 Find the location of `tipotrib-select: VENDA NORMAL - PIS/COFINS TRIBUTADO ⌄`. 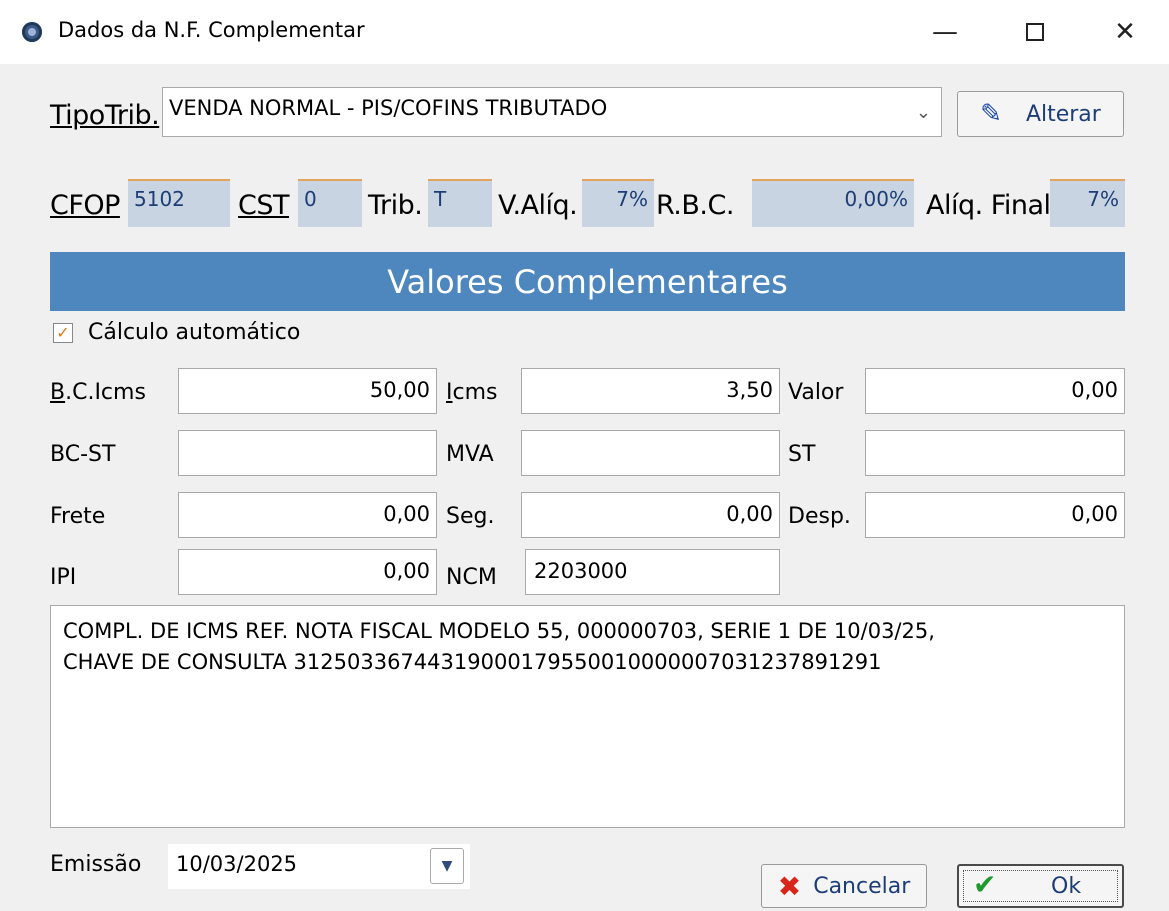

tipotrib-select: VENDA NORMAL - PIS/COFINS TRIBUTADO ⌄ is located at coordinates (552, 112).